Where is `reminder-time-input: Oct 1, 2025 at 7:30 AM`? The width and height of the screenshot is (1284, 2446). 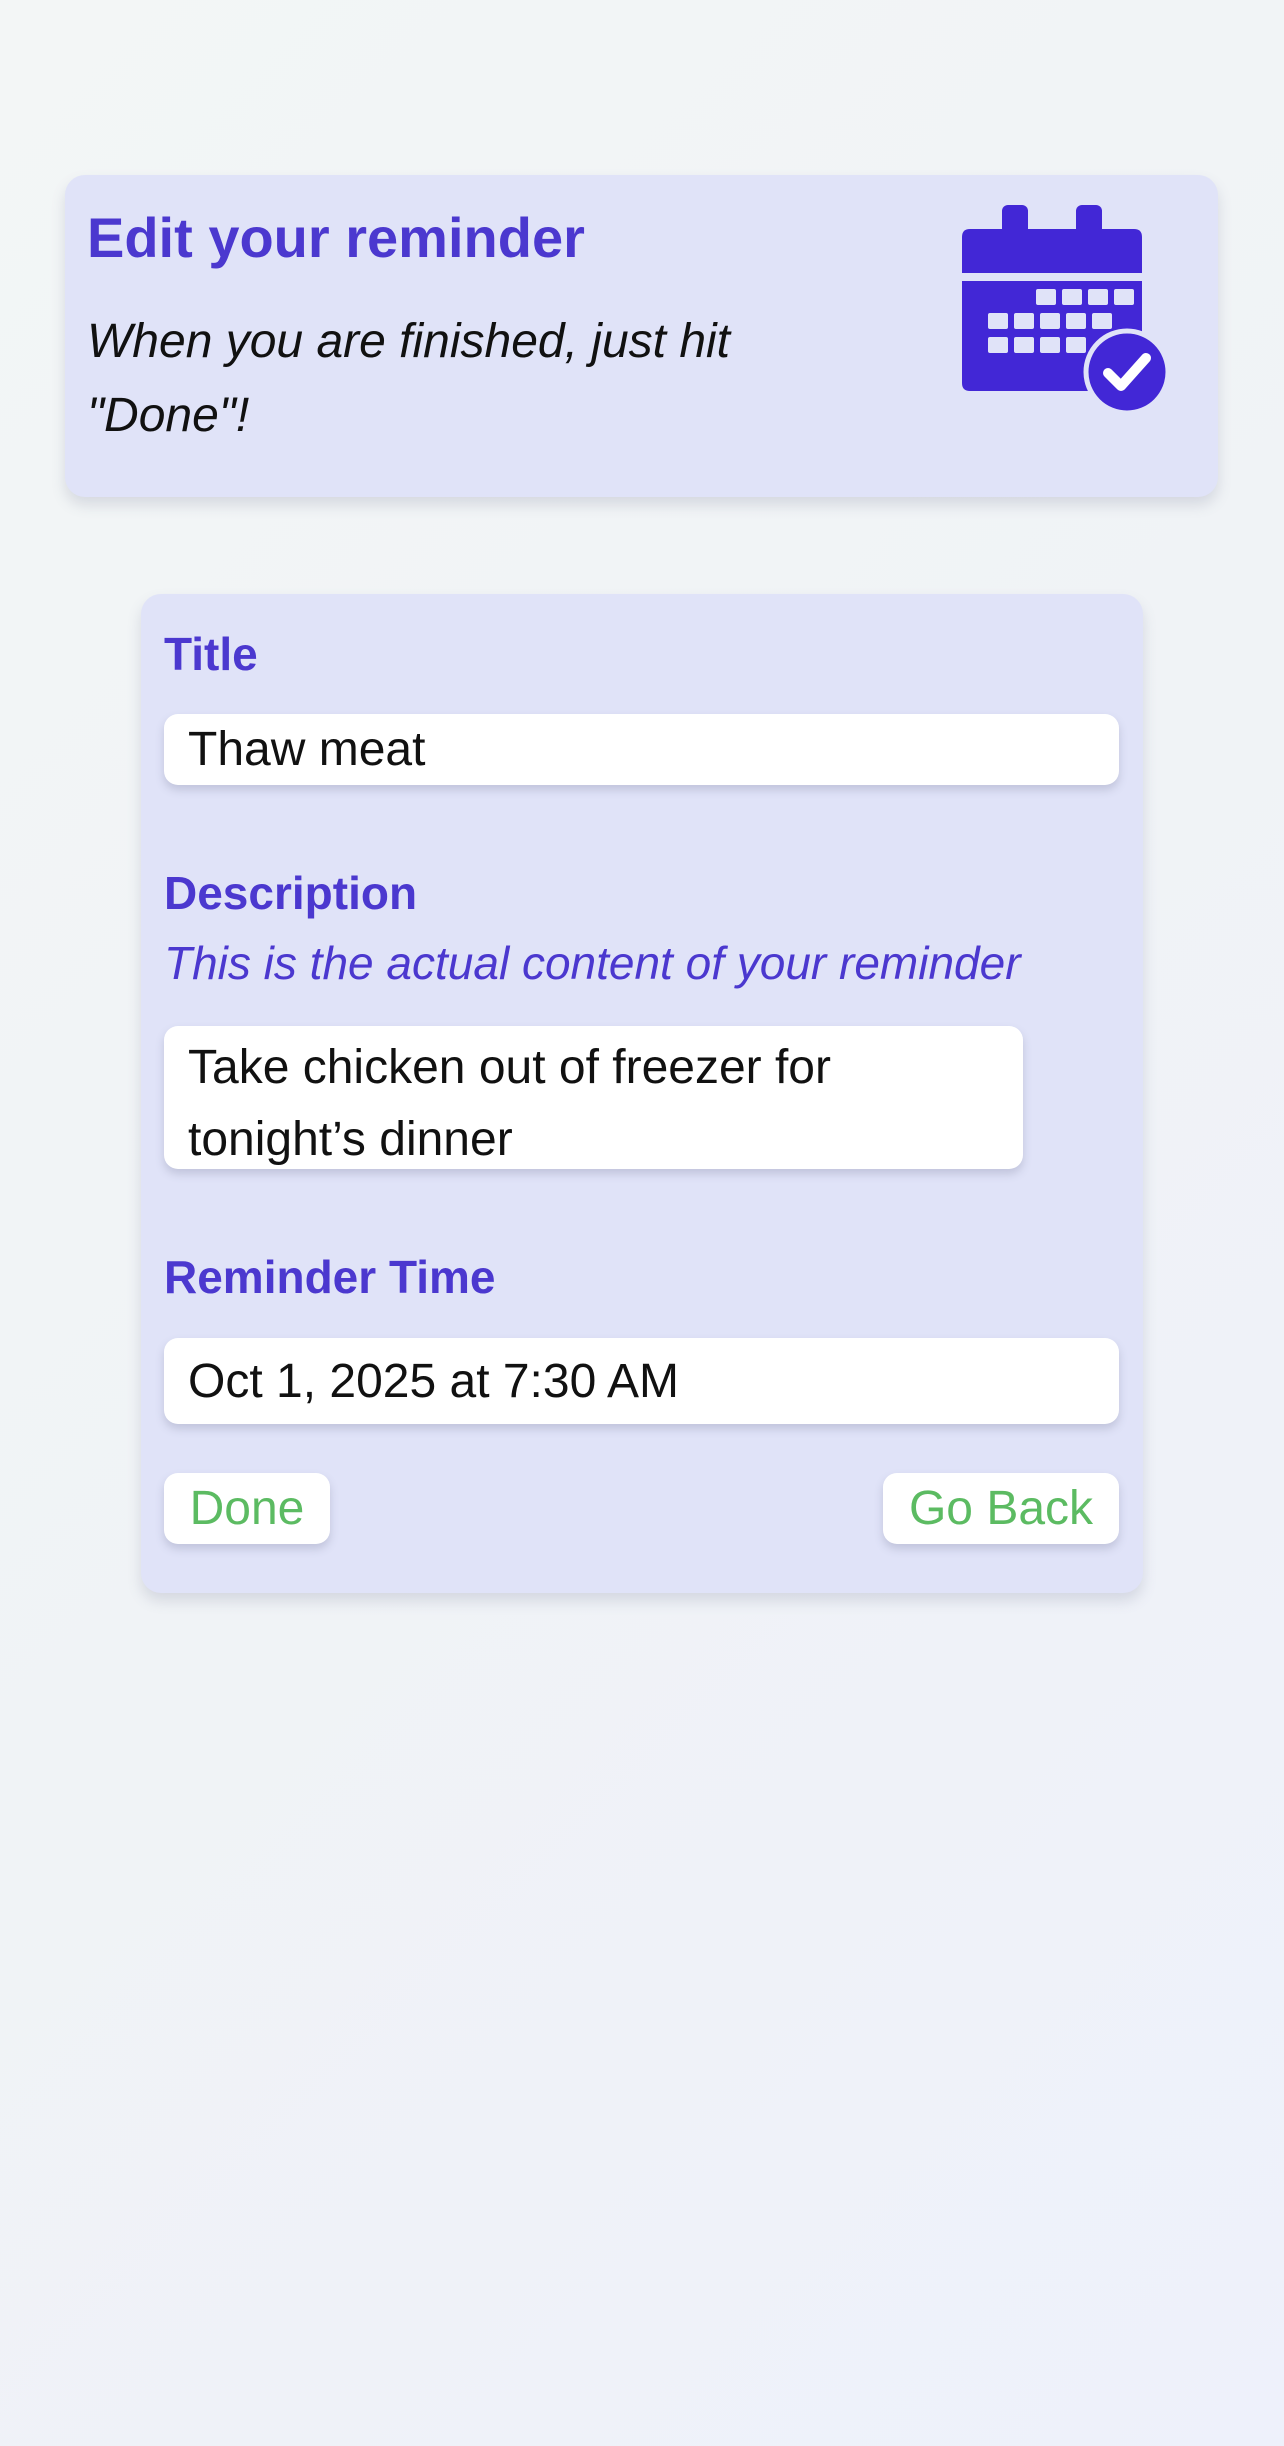 reminder-time-input: Oct 1, 2025 at 7:30 AM is located at coordinates (641, 1381).